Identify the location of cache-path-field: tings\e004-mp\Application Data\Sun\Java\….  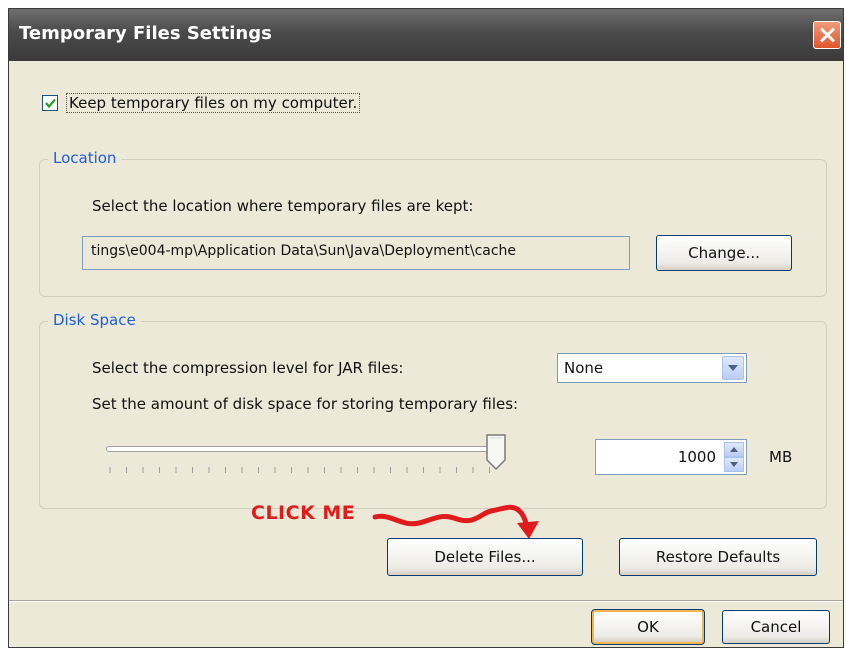
(356, 253).